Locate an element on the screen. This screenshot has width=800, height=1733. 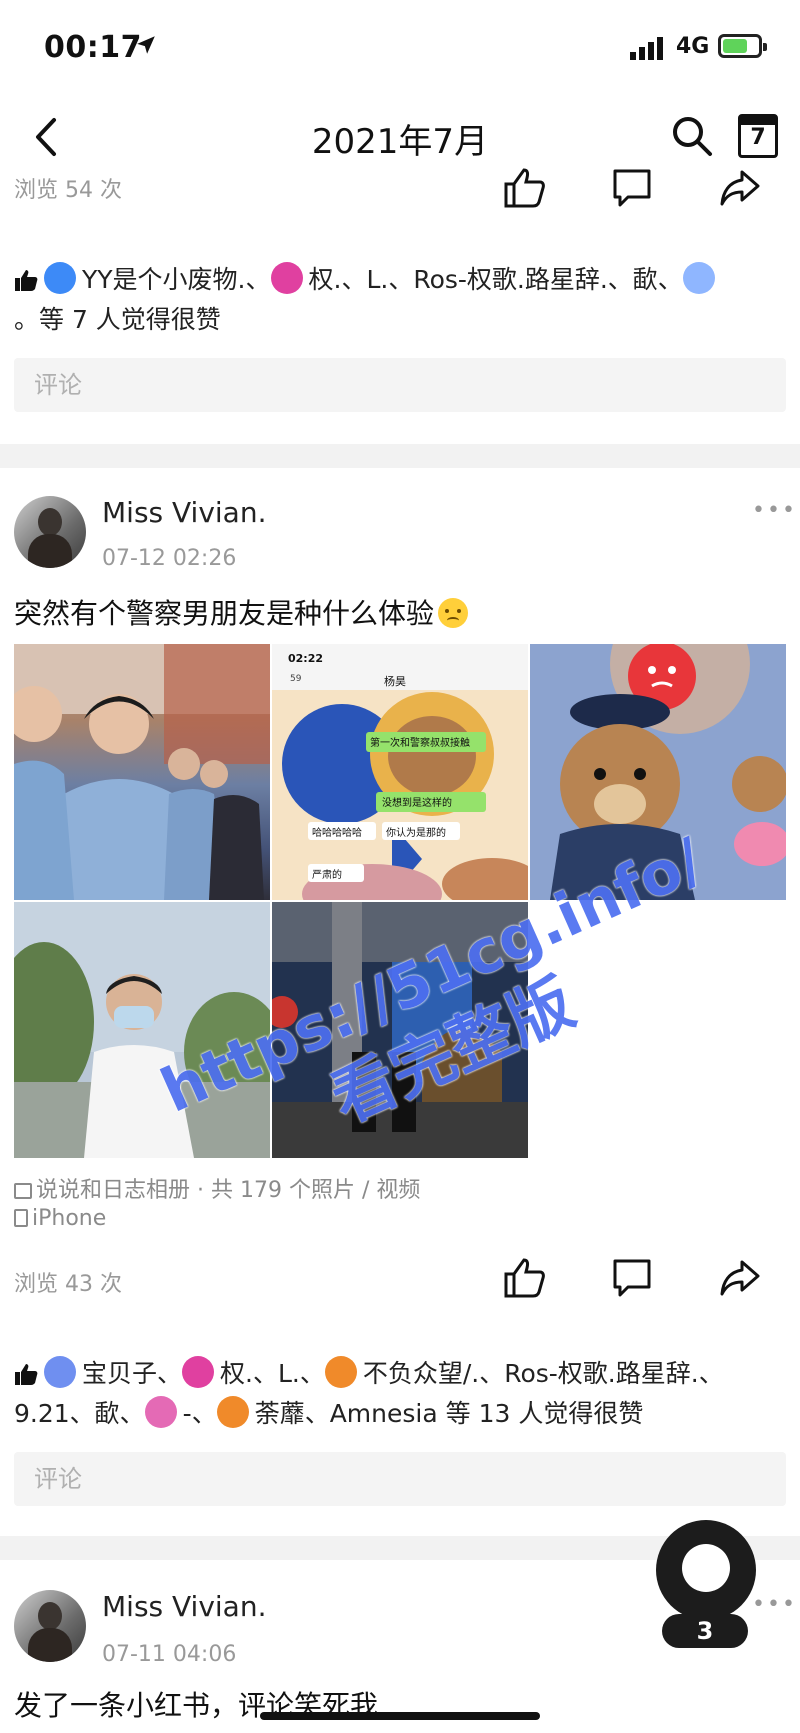
battery-icon is located at coordinates (742, 46).